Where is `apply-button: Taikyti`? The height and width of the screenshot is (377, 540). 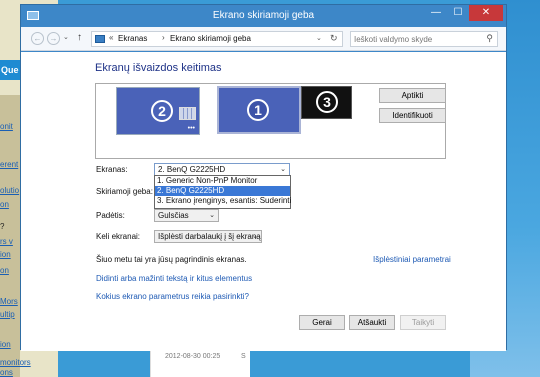
apply-button: Taikyti is located at coordinates (423, 322).